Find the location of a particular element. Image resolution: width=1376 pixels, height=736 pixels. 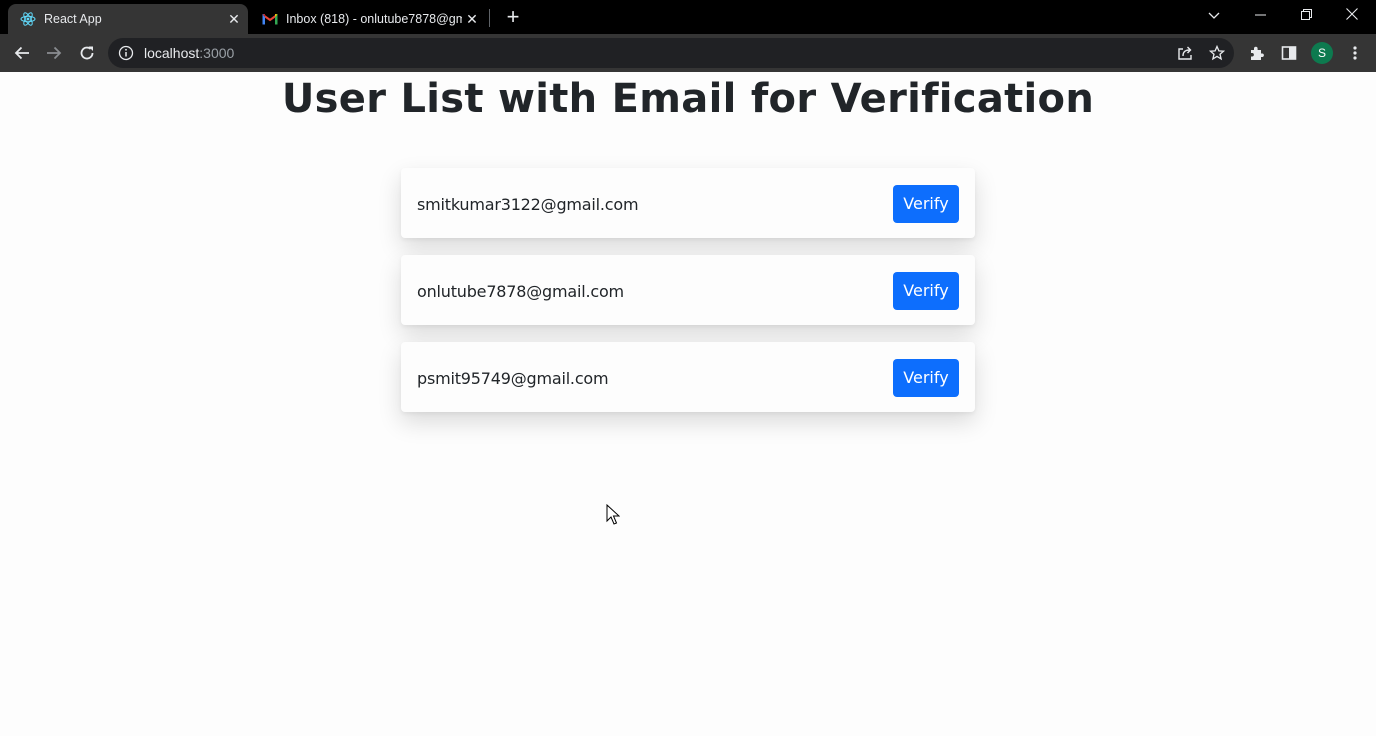

minimize-icon is located at coordinates (1260, 16).